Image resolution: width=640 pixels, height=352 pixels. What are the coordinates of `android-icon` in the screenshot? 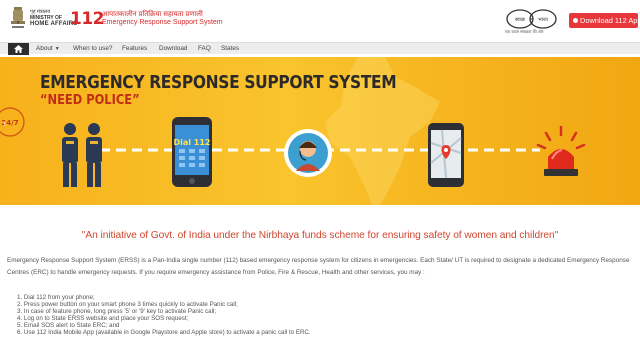 It's located at (575, 20).